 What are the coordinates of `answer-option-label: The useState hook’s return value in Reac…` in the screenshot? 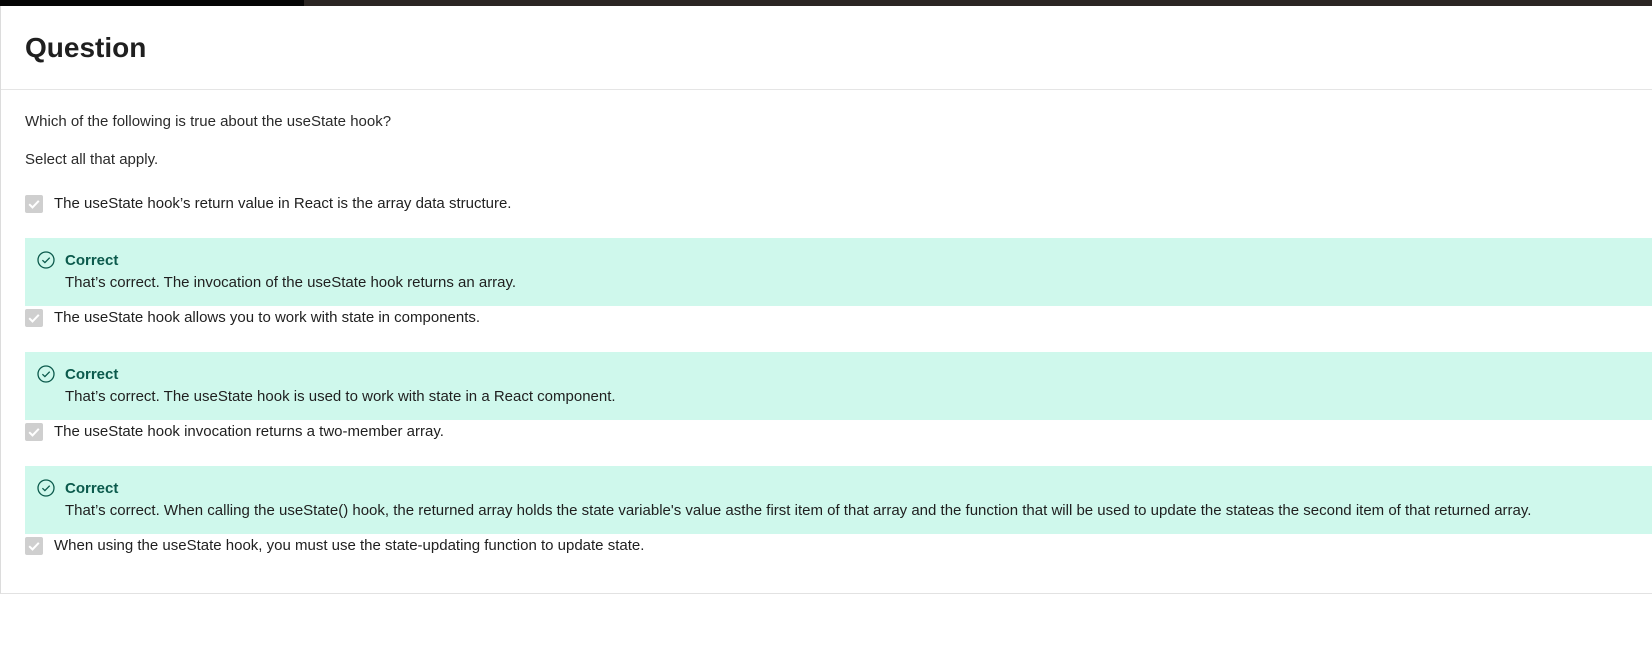 It's located at (283, 203).